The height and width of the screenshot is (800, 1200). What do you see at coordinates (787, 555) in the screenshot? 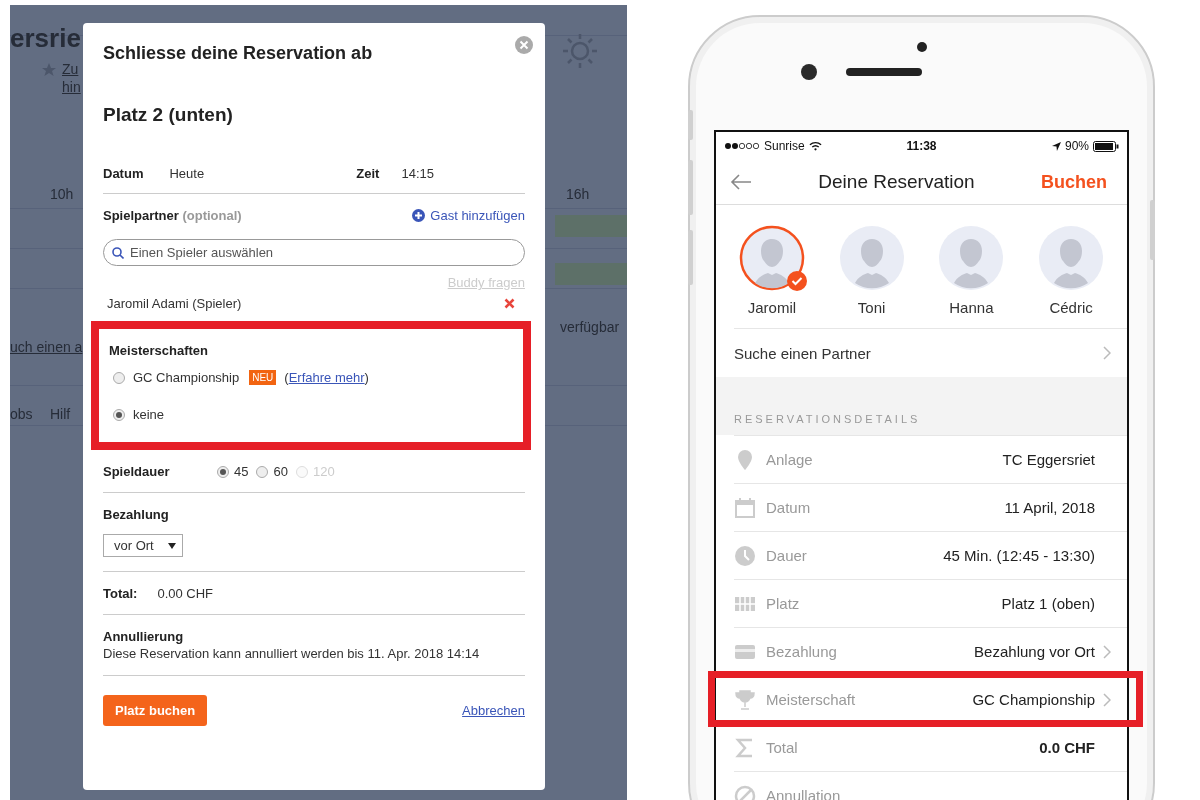
I see `detail-label: Dauer` at bounding box center [787, 555].